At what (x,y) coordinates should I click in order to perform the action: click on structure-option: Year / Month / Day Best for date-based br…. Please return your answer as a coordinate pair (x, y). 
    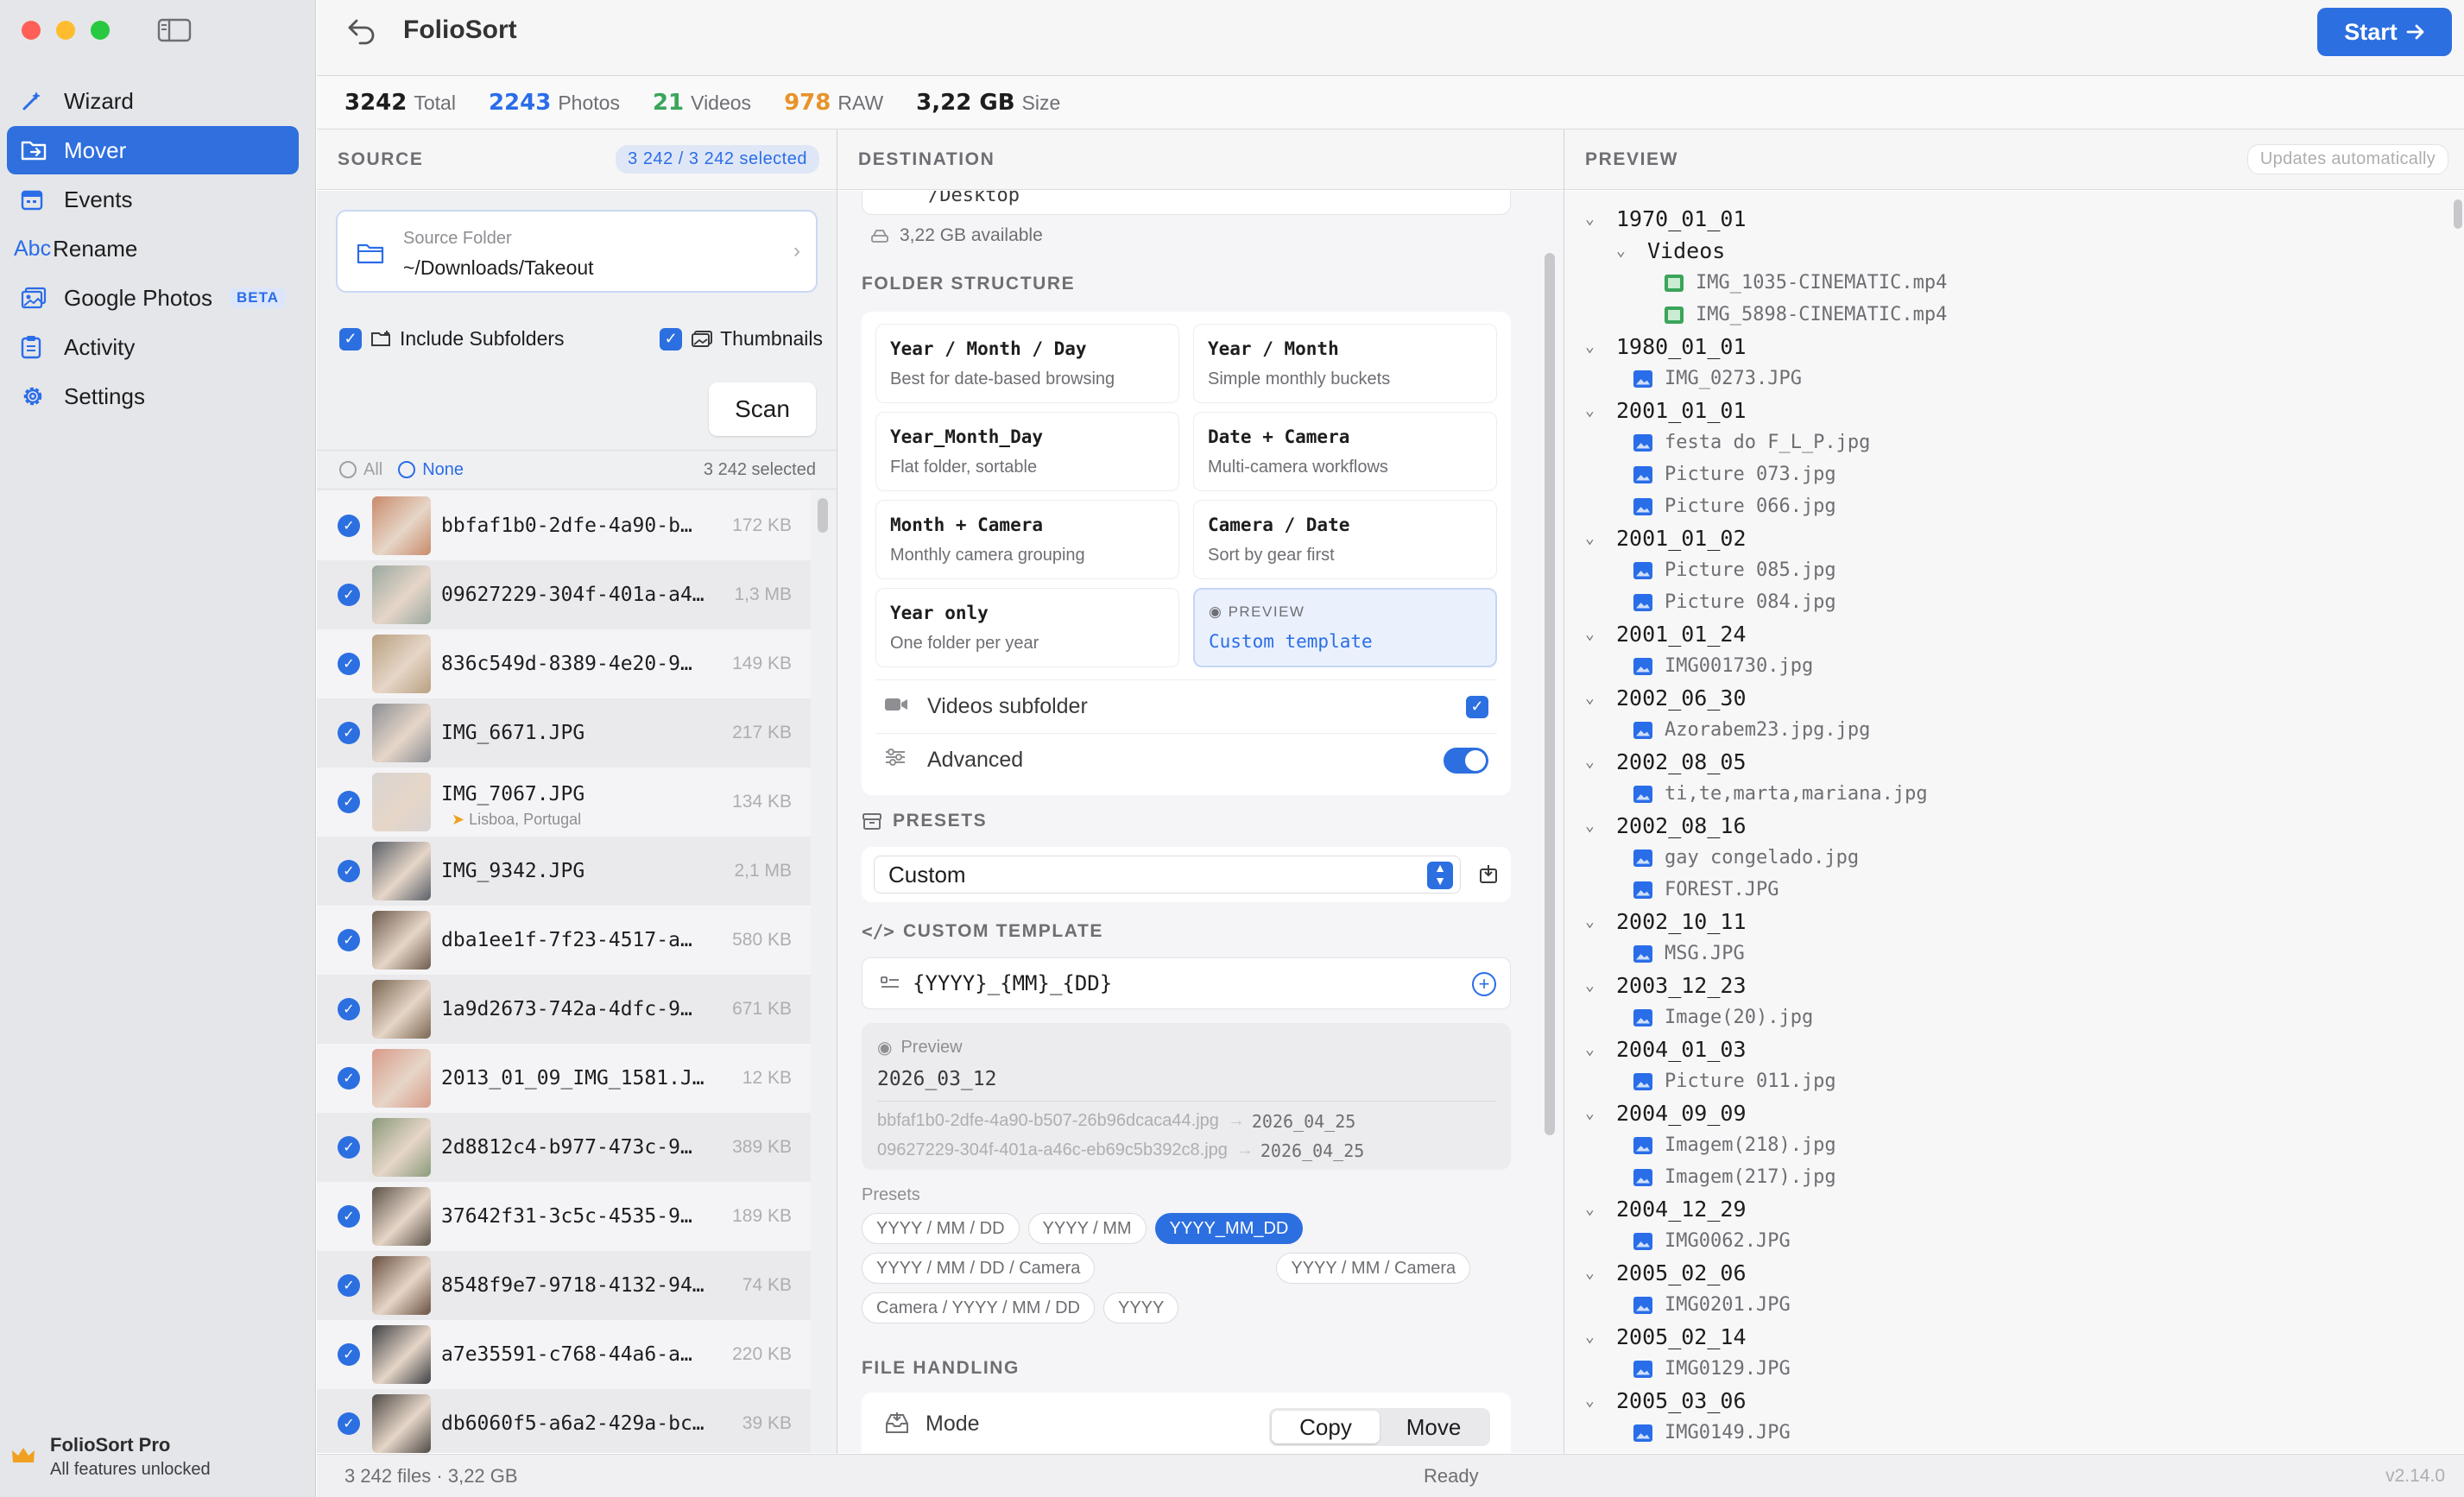
    Looking at the image, I should click on (1027, 363).